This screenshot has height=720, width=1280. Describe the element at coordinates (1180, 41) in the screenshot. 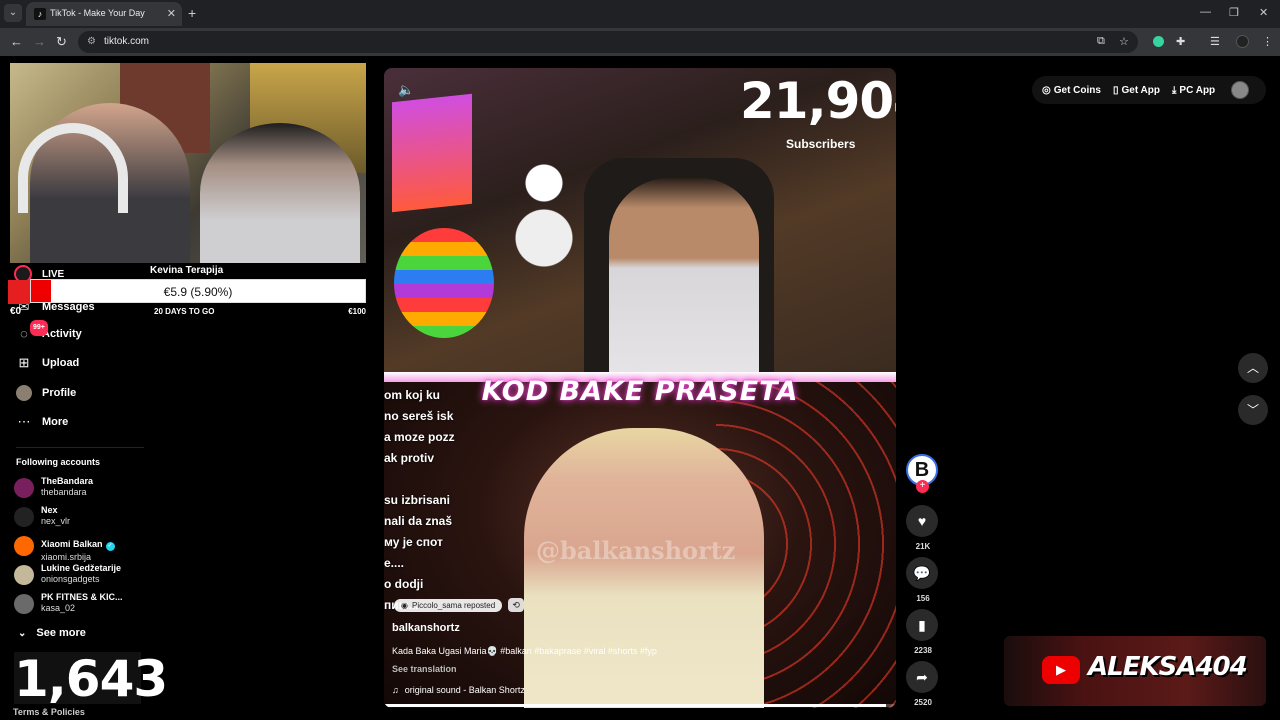

I see `extensions-icon: ✚` at that location.